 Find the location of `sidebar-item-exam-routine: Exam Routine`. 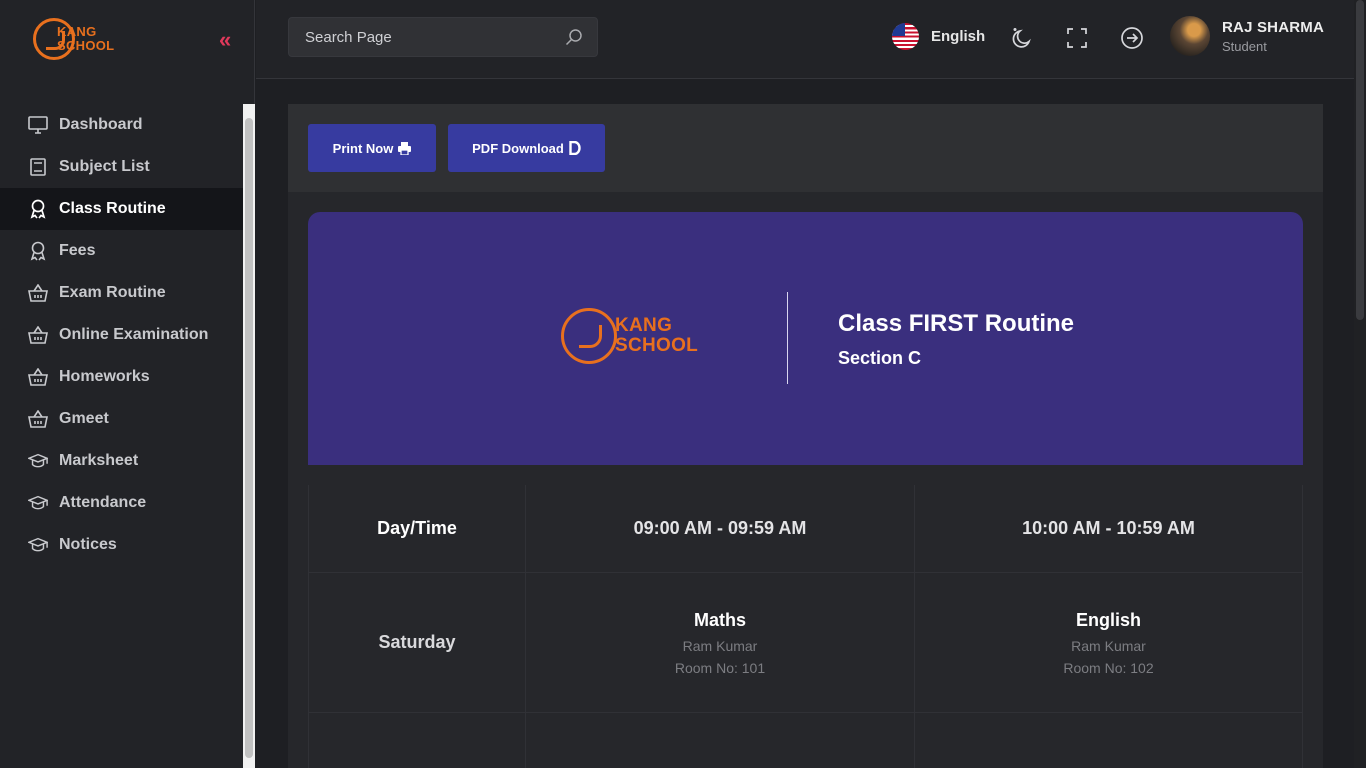

sidebar-item-exam-routine: Exam Routine is located at coordinates (121, 293).